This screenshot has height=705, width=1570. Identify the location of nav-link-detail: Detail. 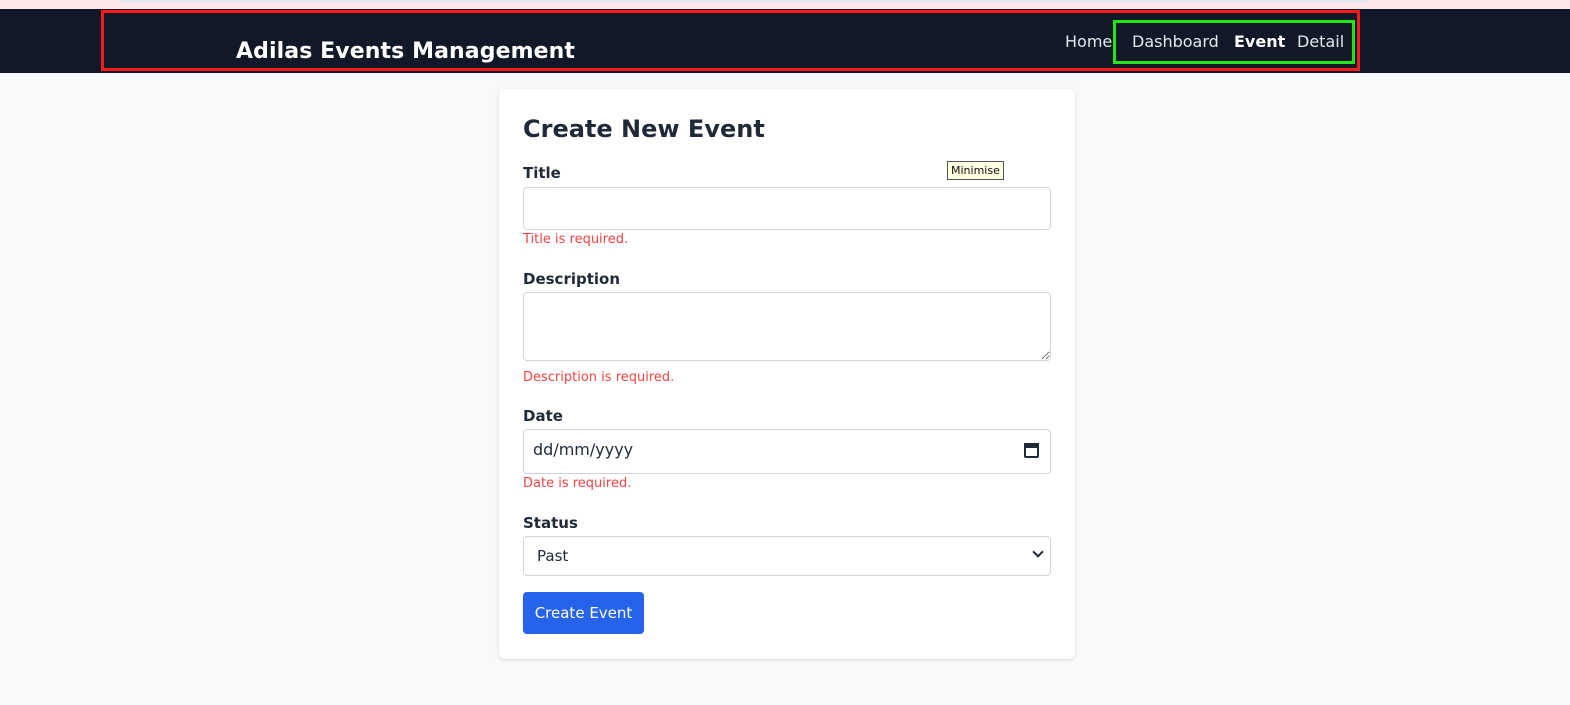
(1320, 42).